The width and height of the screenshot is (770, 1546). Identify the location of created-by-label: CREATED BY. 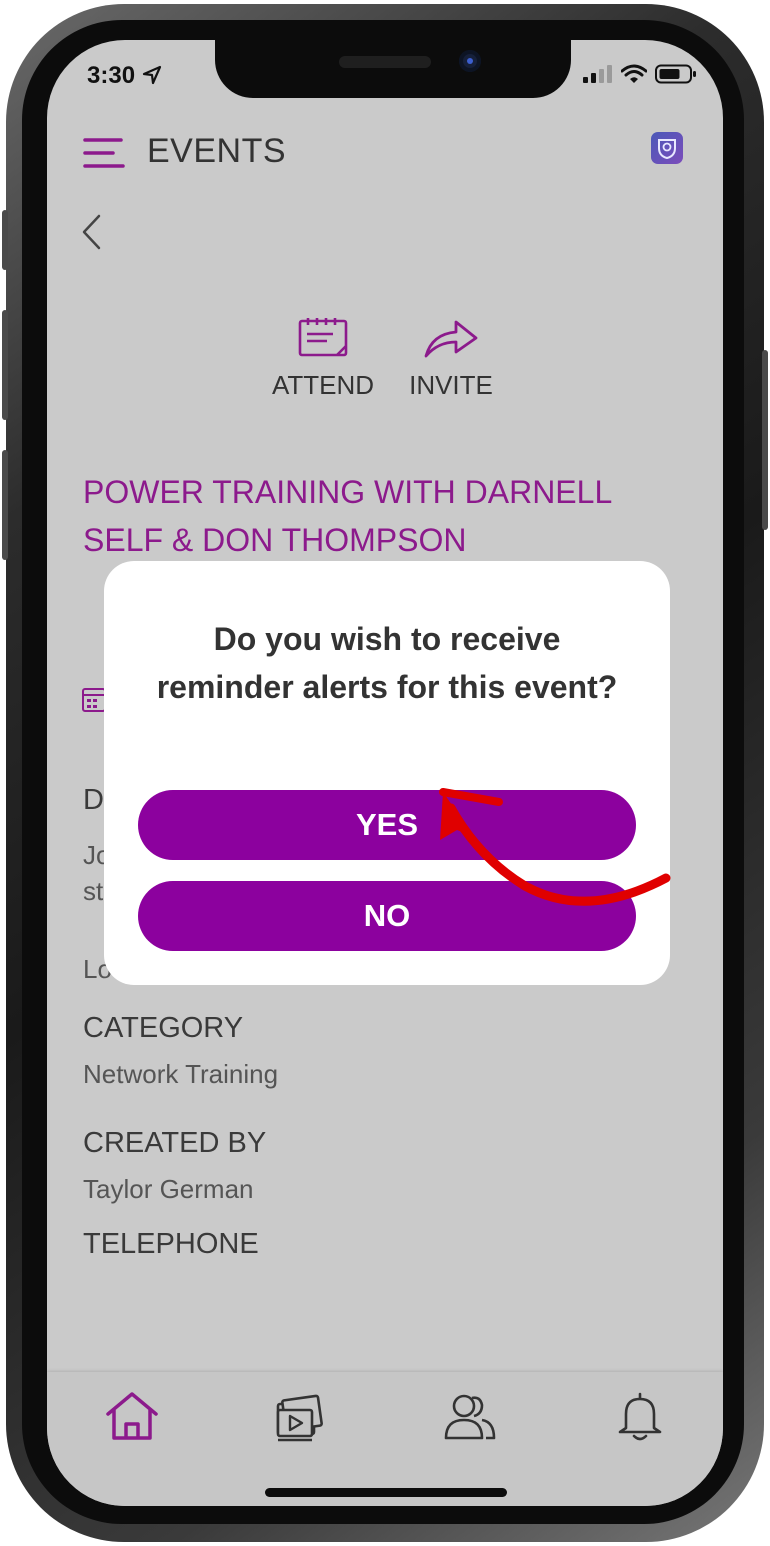
(175, 1143).